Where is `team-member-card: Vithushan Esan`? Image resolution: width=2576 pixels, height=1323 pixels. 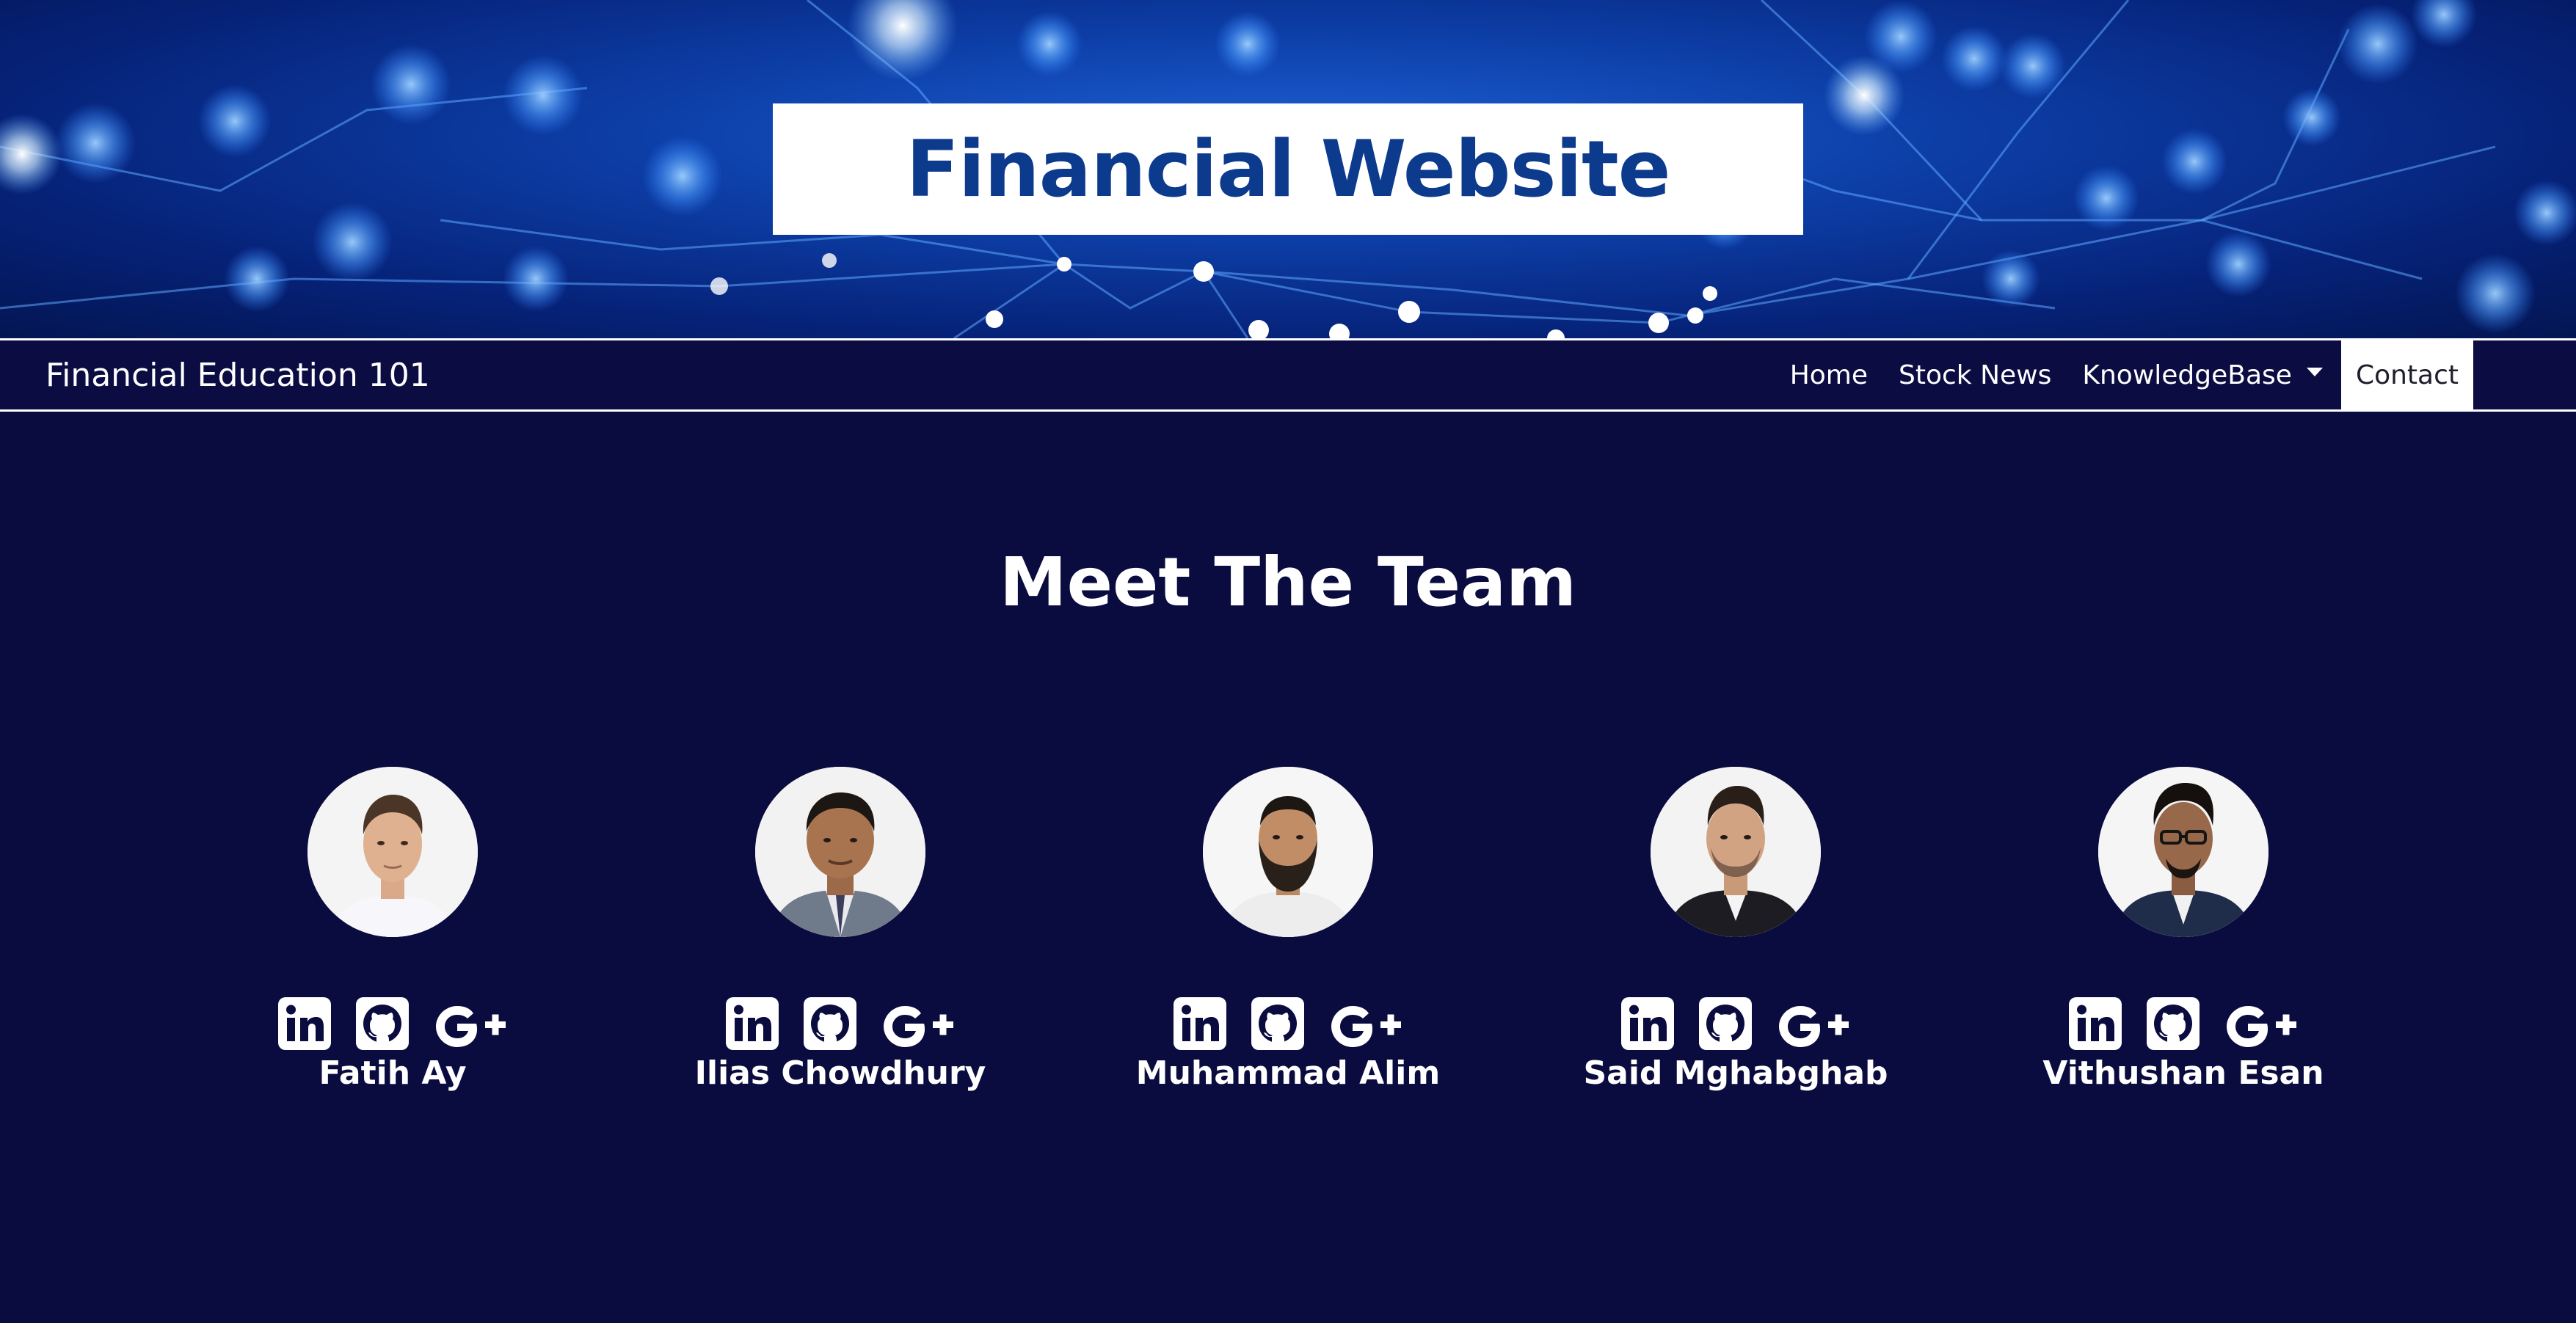
team-member-card: Vithushan Esan is located at coordinates (2183, 936).